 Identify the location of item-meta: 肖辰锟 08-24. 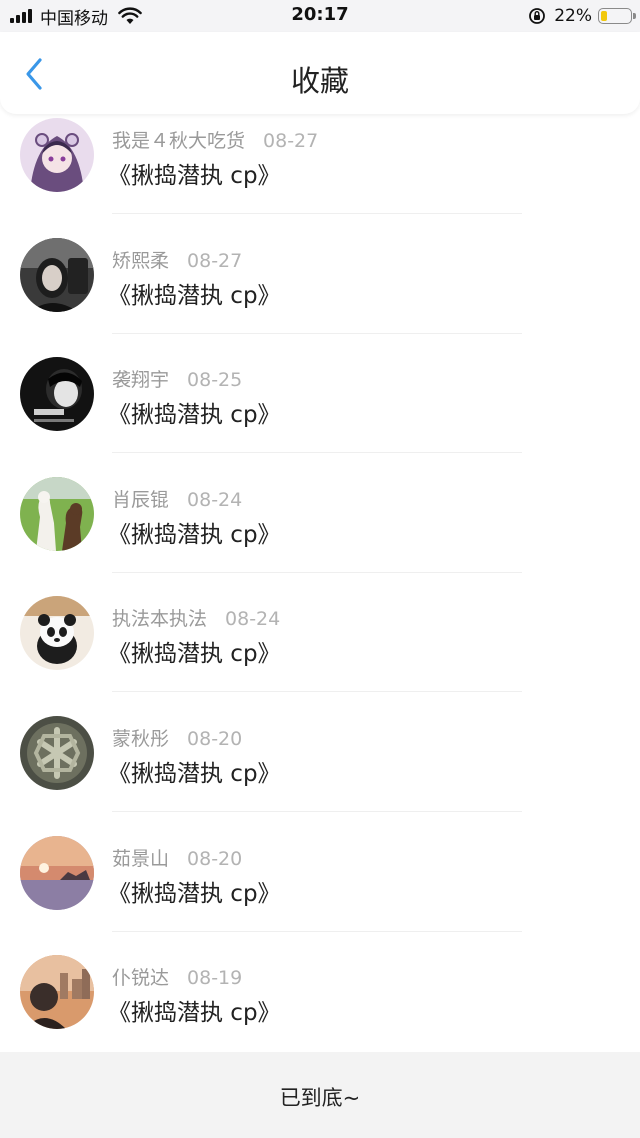
(177, 498).